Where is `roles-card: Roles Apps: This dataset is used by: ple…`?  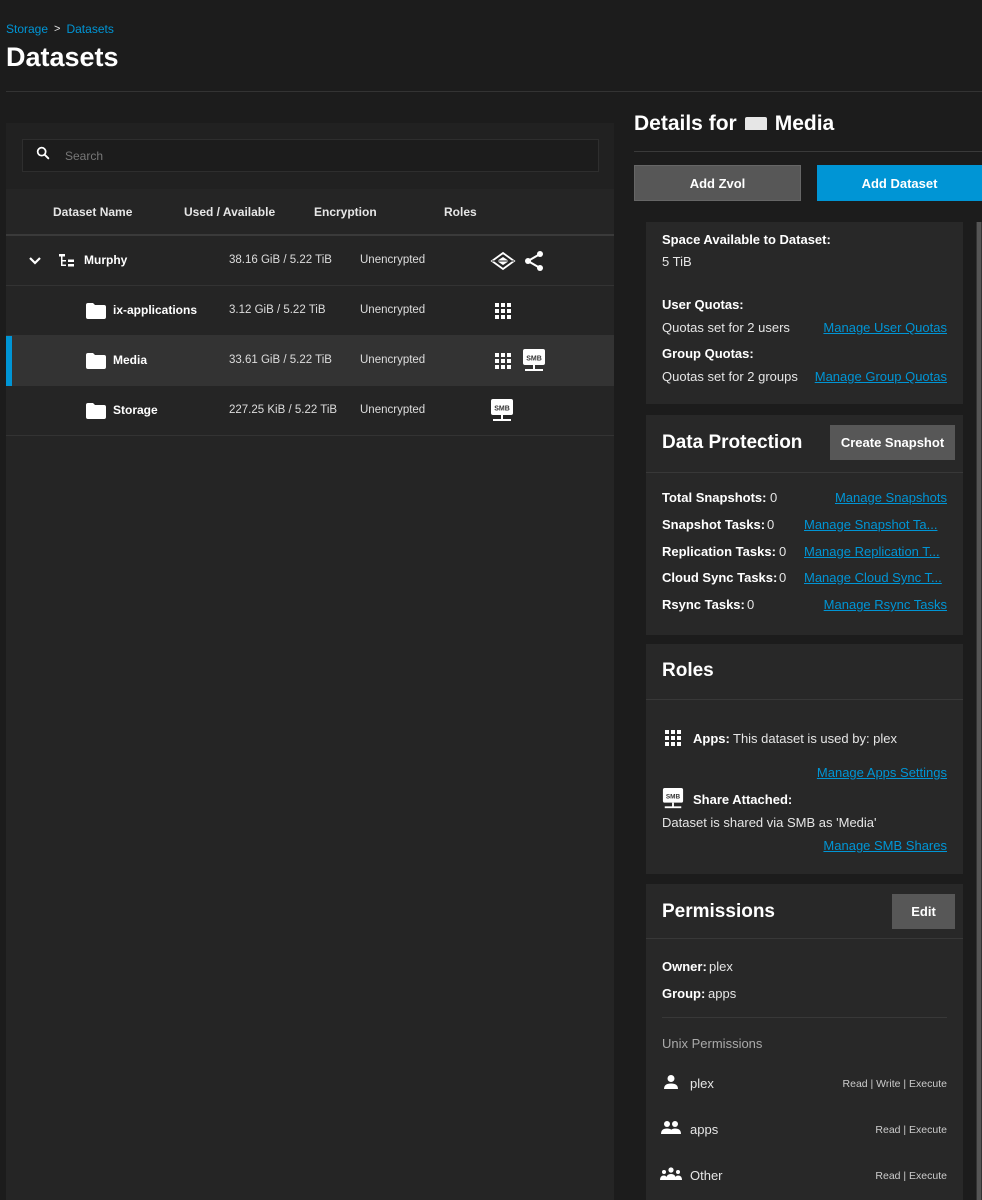
roles-card: Roles Apps: This dataset is used by: ple… is located at coordinates (804, 759).